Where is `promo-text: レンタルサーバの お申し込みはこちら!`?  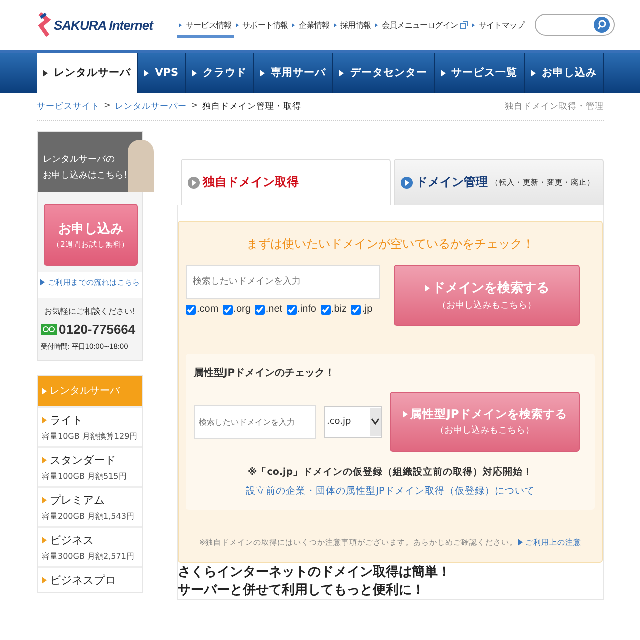 promo-text: レンタルサーバの お申し込みはこちら! is located at coordinates (85, 168).